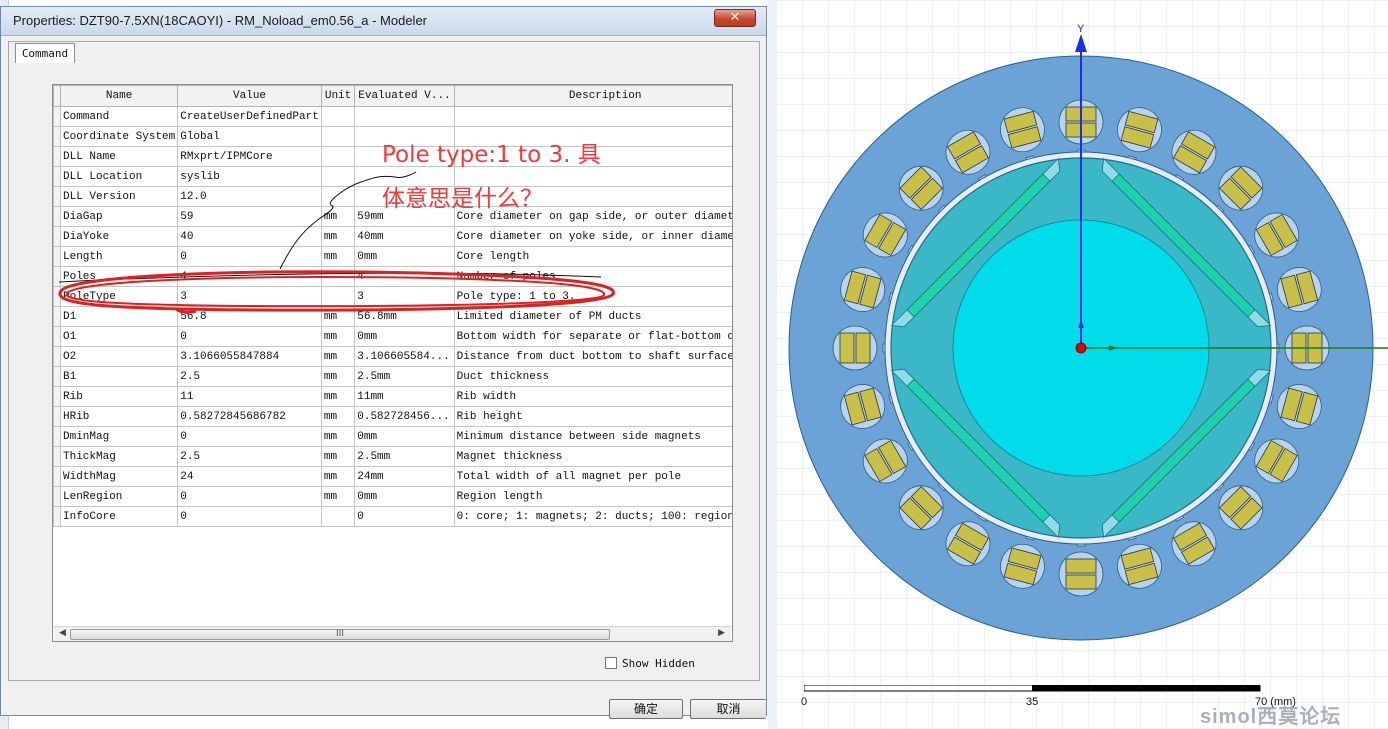  I want to click on scroll-right-icon: ▶, so click(721, 633).